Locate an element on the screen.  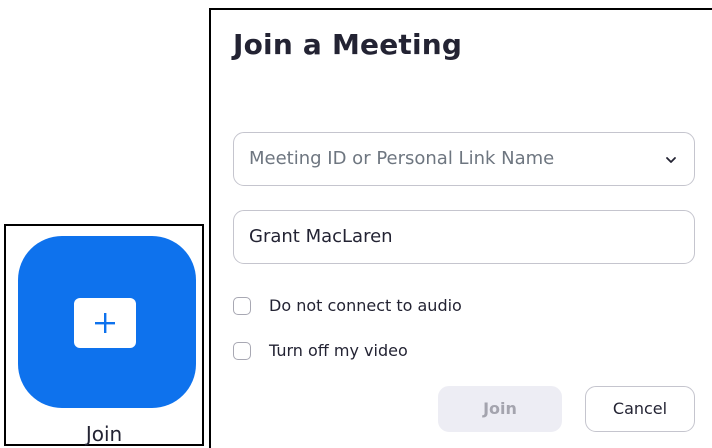
turn-off-video-checkbox is located at coordinates (242, 351).